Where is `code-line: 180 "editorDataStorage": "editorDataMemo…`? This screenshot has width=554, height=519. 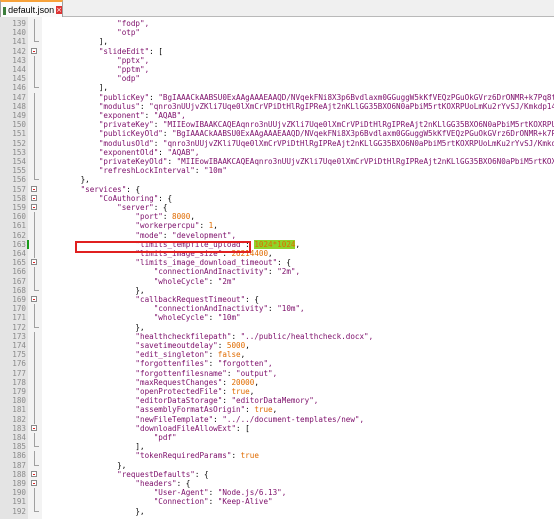 code-line: 180 "editorDataStorage": "editorDataMemo… is located at coordinates (277, 401).